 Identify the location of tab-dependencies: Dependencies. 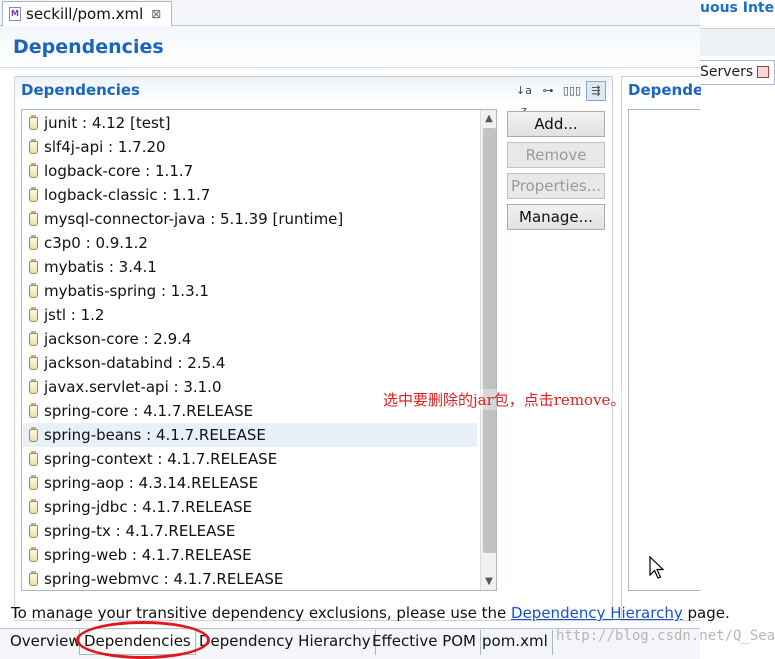
(137, 642).